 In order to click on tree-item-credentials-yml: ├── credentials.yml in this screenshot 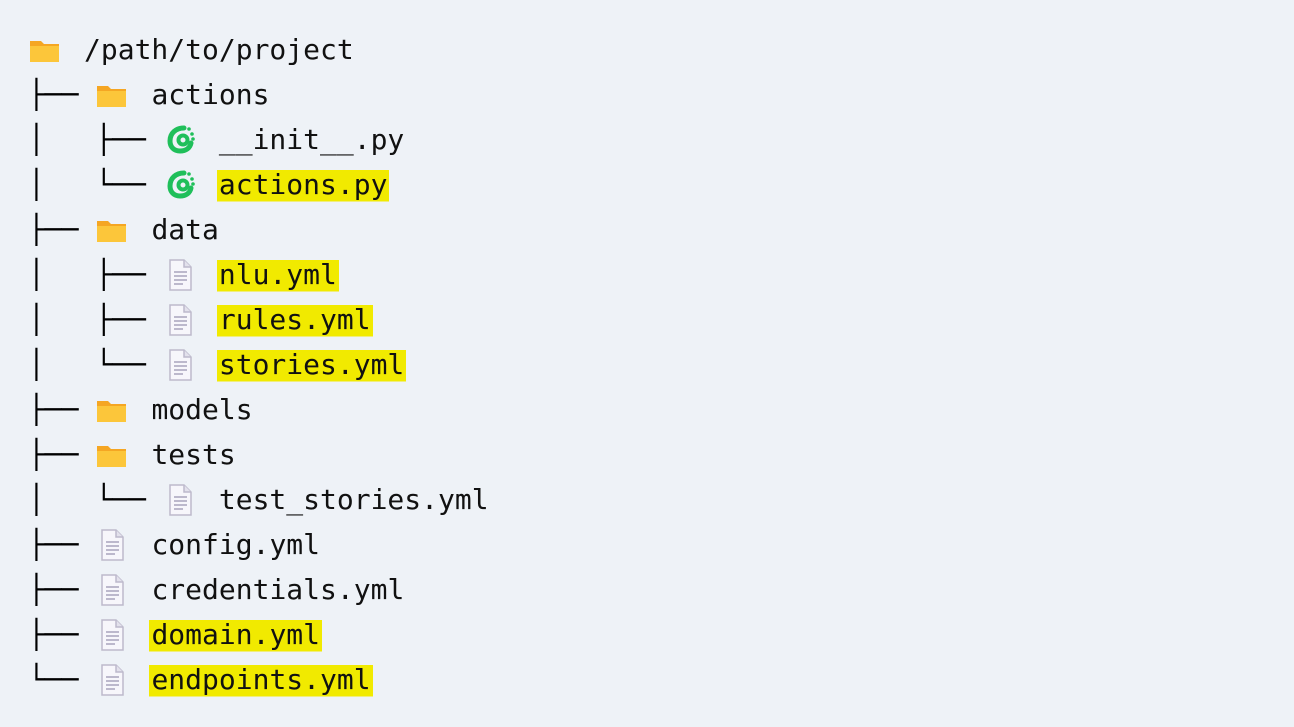, I will do `click(258, 589)`.